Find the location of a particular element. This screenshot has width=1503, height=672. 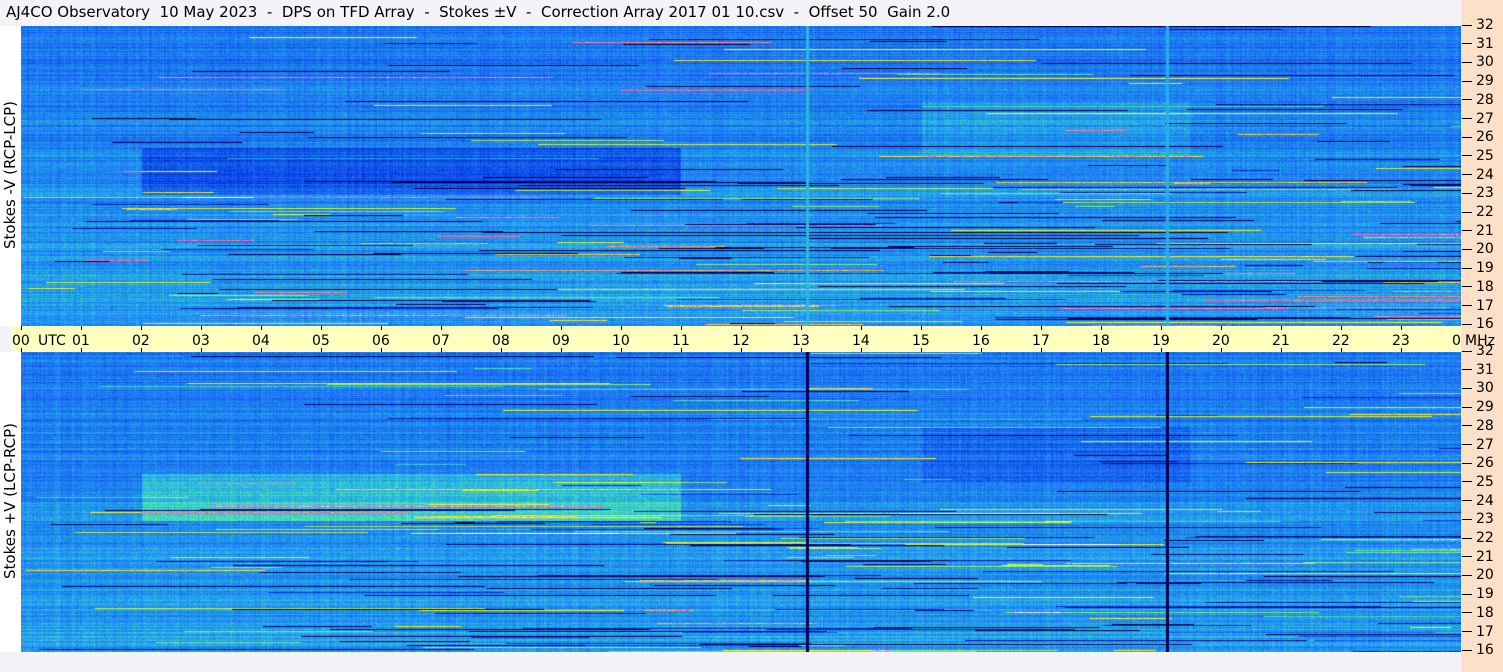

x-tick-label: 10 is located at coordinates (621, 341).